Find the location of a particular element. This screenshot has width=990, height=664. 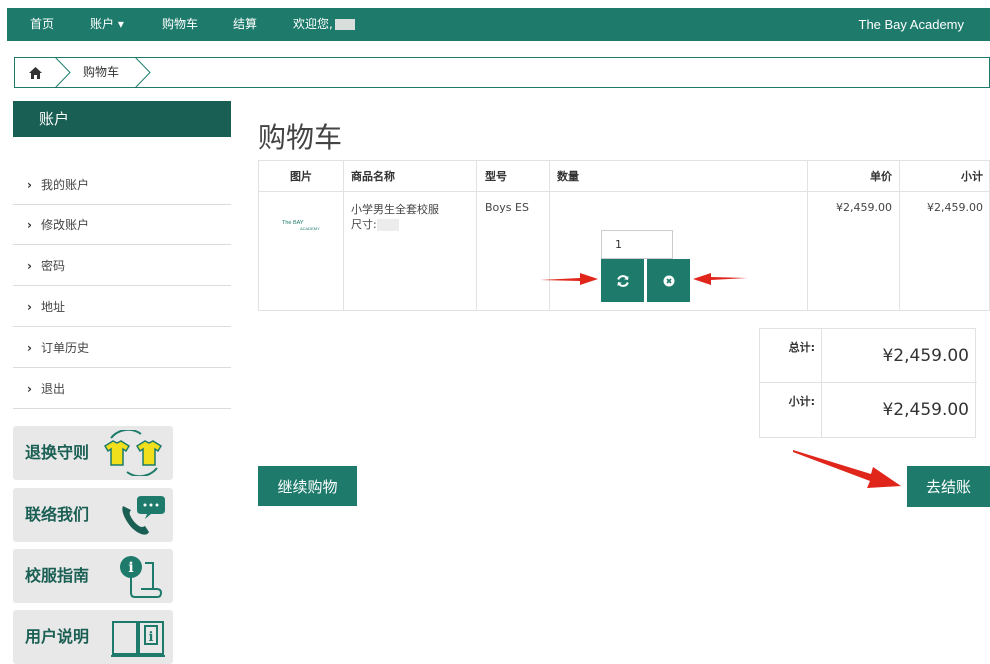

promo-label: 退换守则 is located at coordinates (57, 452).